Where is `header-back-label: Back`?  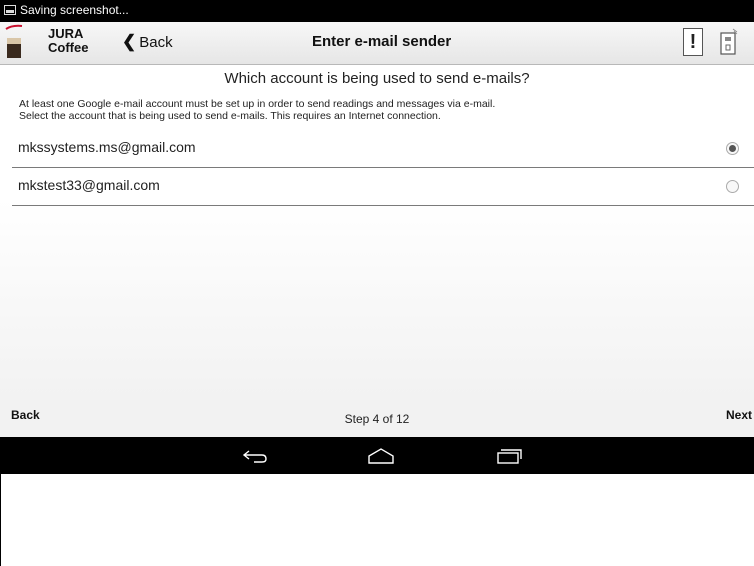
header-back-label: Back is located at coordinates (156, 42).